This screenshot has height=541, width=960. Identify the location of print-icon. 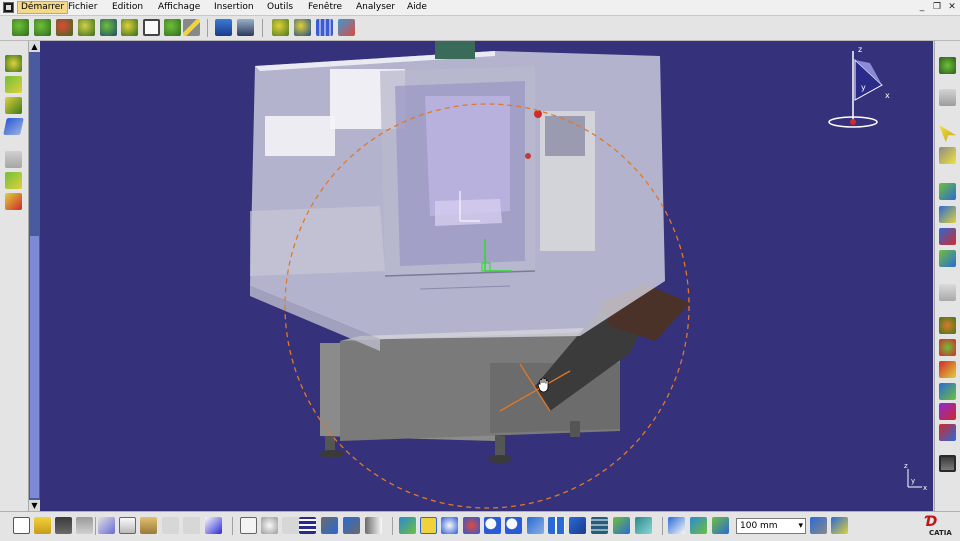
(84, 525).